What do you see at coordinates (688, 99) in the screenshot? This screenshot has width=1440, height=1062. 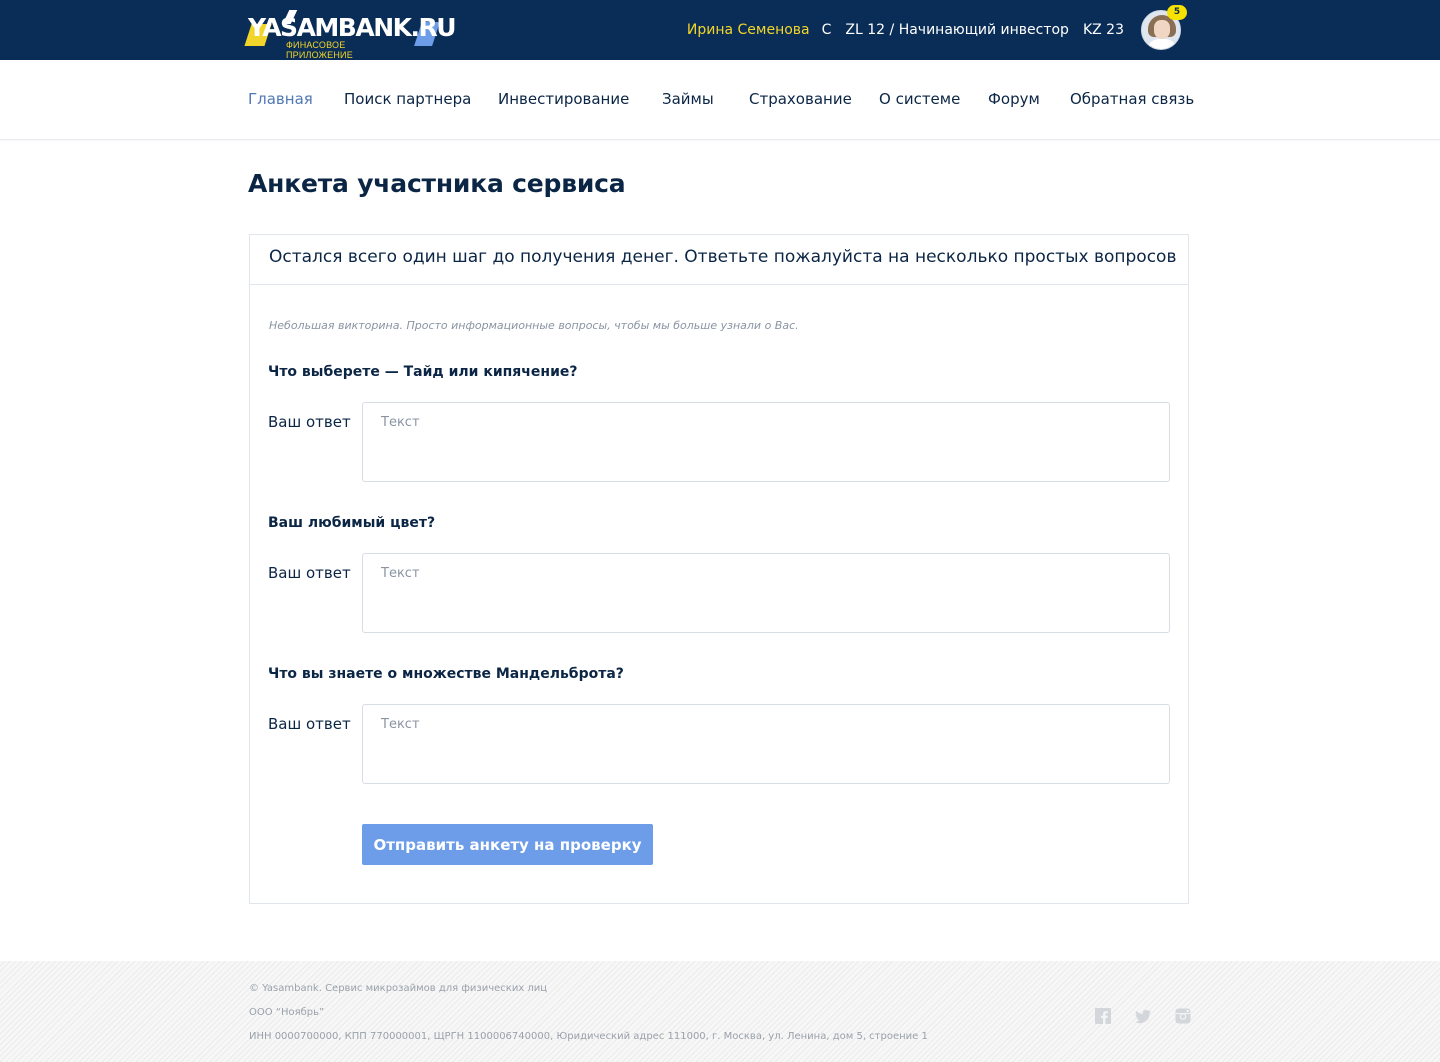 I see `nav-item-loans: Займы` at bounding box center [688, 99].